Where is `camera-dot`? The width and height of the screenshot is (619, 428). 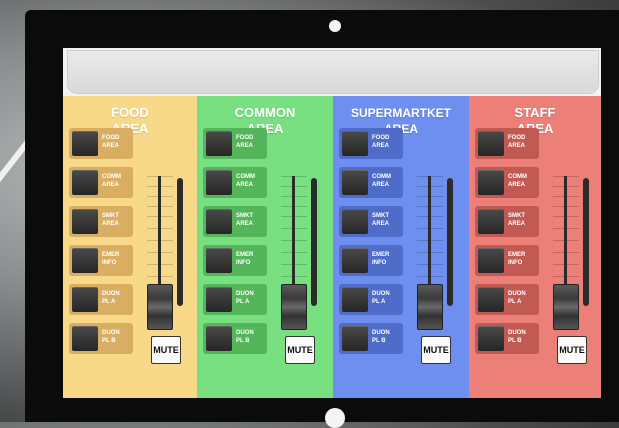 camera-dot is located at coordinates (335, 26).